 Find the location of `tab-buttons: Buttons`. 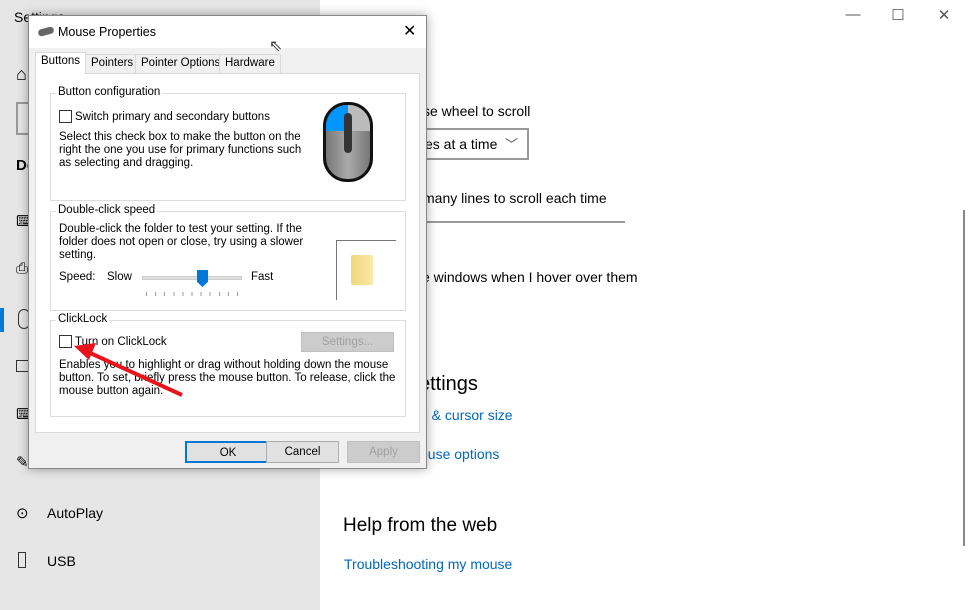

tab-buttons: Buttons is located at coordinates (60, 63).